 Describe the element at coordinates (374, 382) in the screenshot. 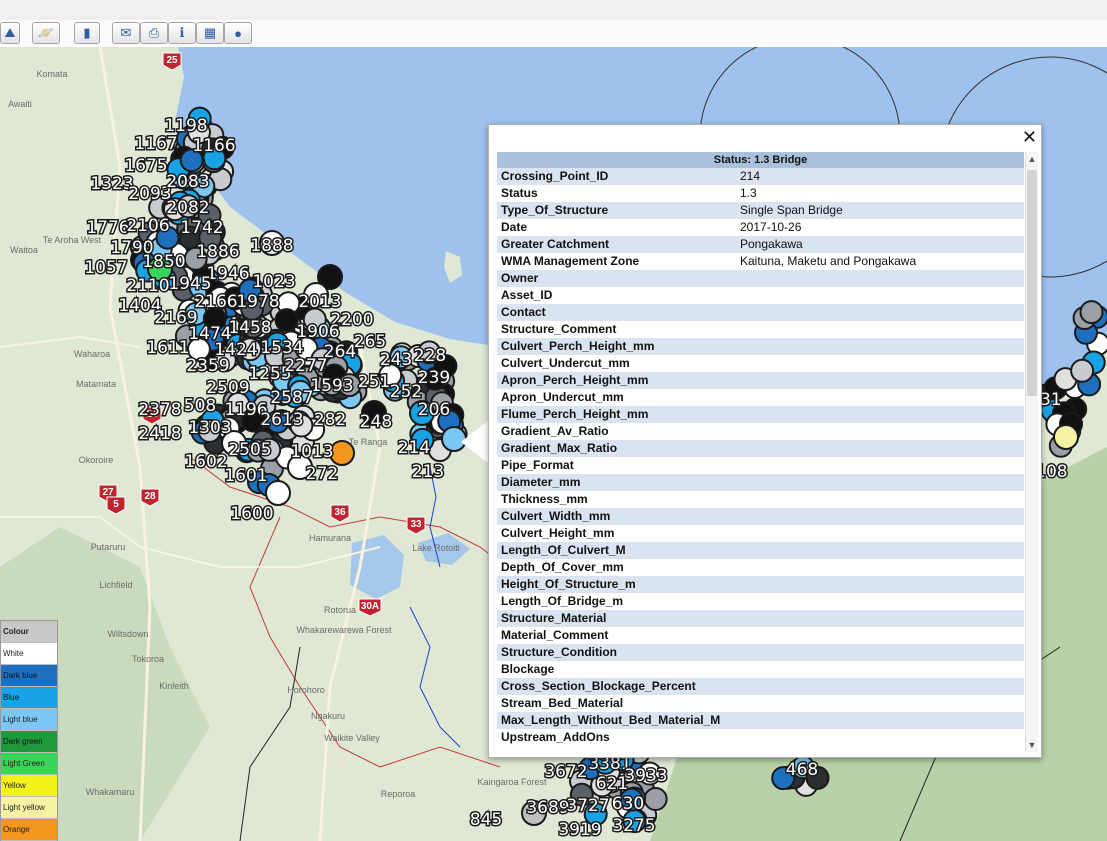

I see `point-label: 251` at that location.